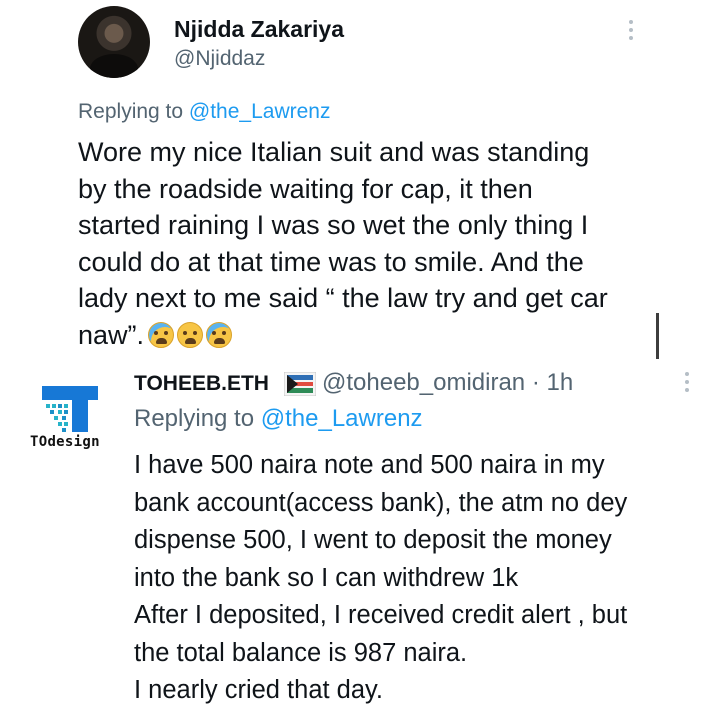 The image size is (720, 720). What do you see at coordinates (657, 336) in the screenshot?
I see `text-cursor` at bounding box center [657, 336].